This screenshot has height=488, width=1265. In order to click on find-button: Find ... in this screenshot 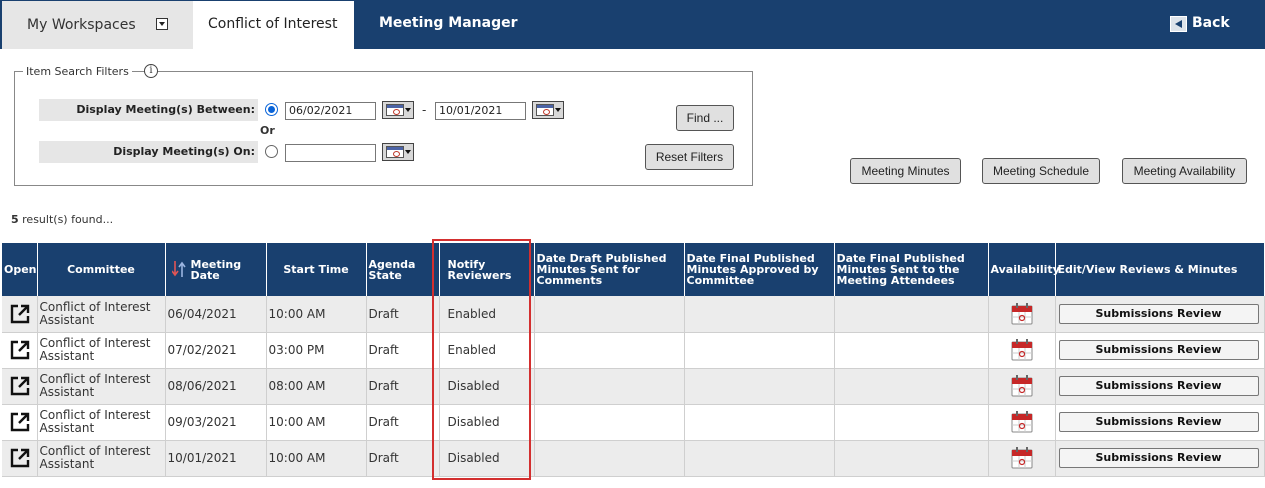, I will do `click(705, 118)`.